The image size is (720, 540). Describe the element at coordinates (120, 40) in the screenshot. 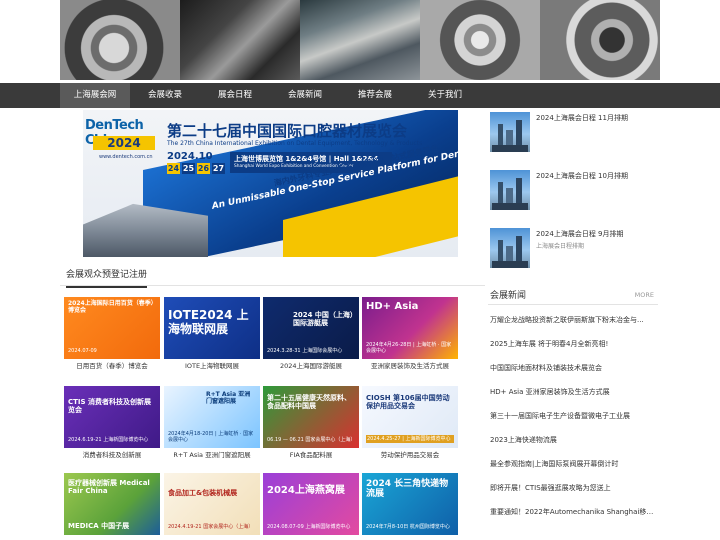

I see `banner-car-interior-image` at that location.